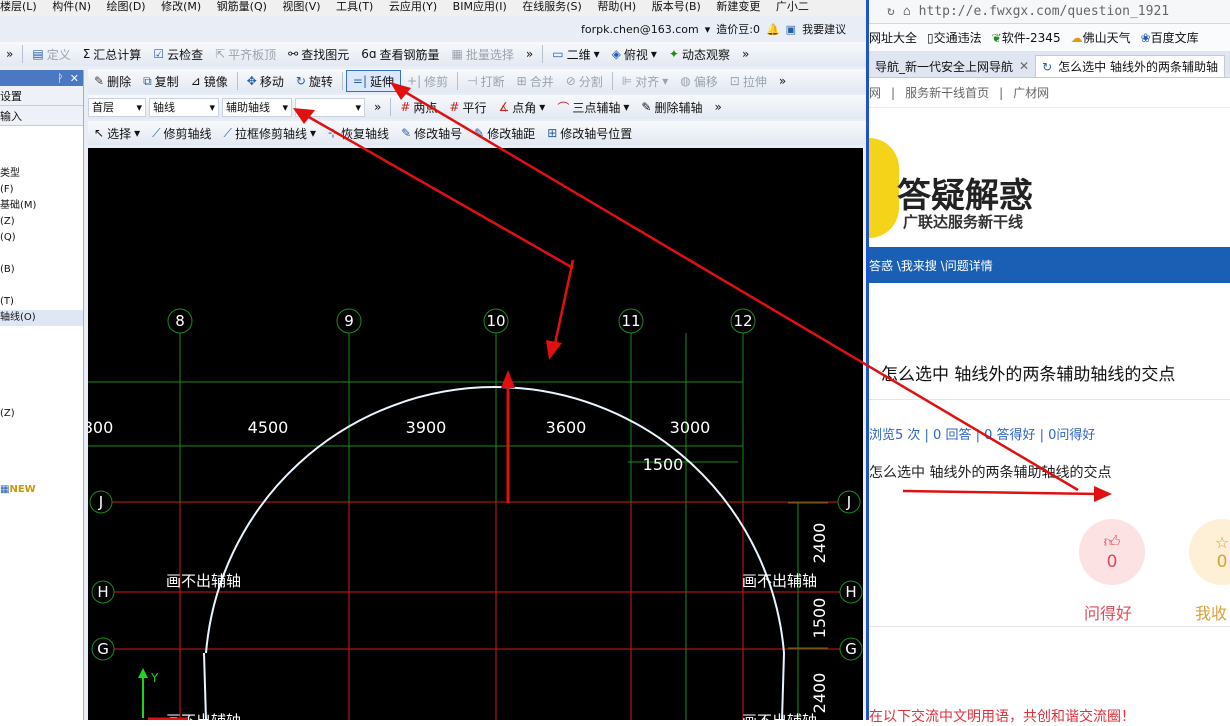 This screenshot has height=726, width=1230. Describe the element at coordinates (184, 107) in the screenshot. I see `element-type-select: 轴线 ▾` at that location.